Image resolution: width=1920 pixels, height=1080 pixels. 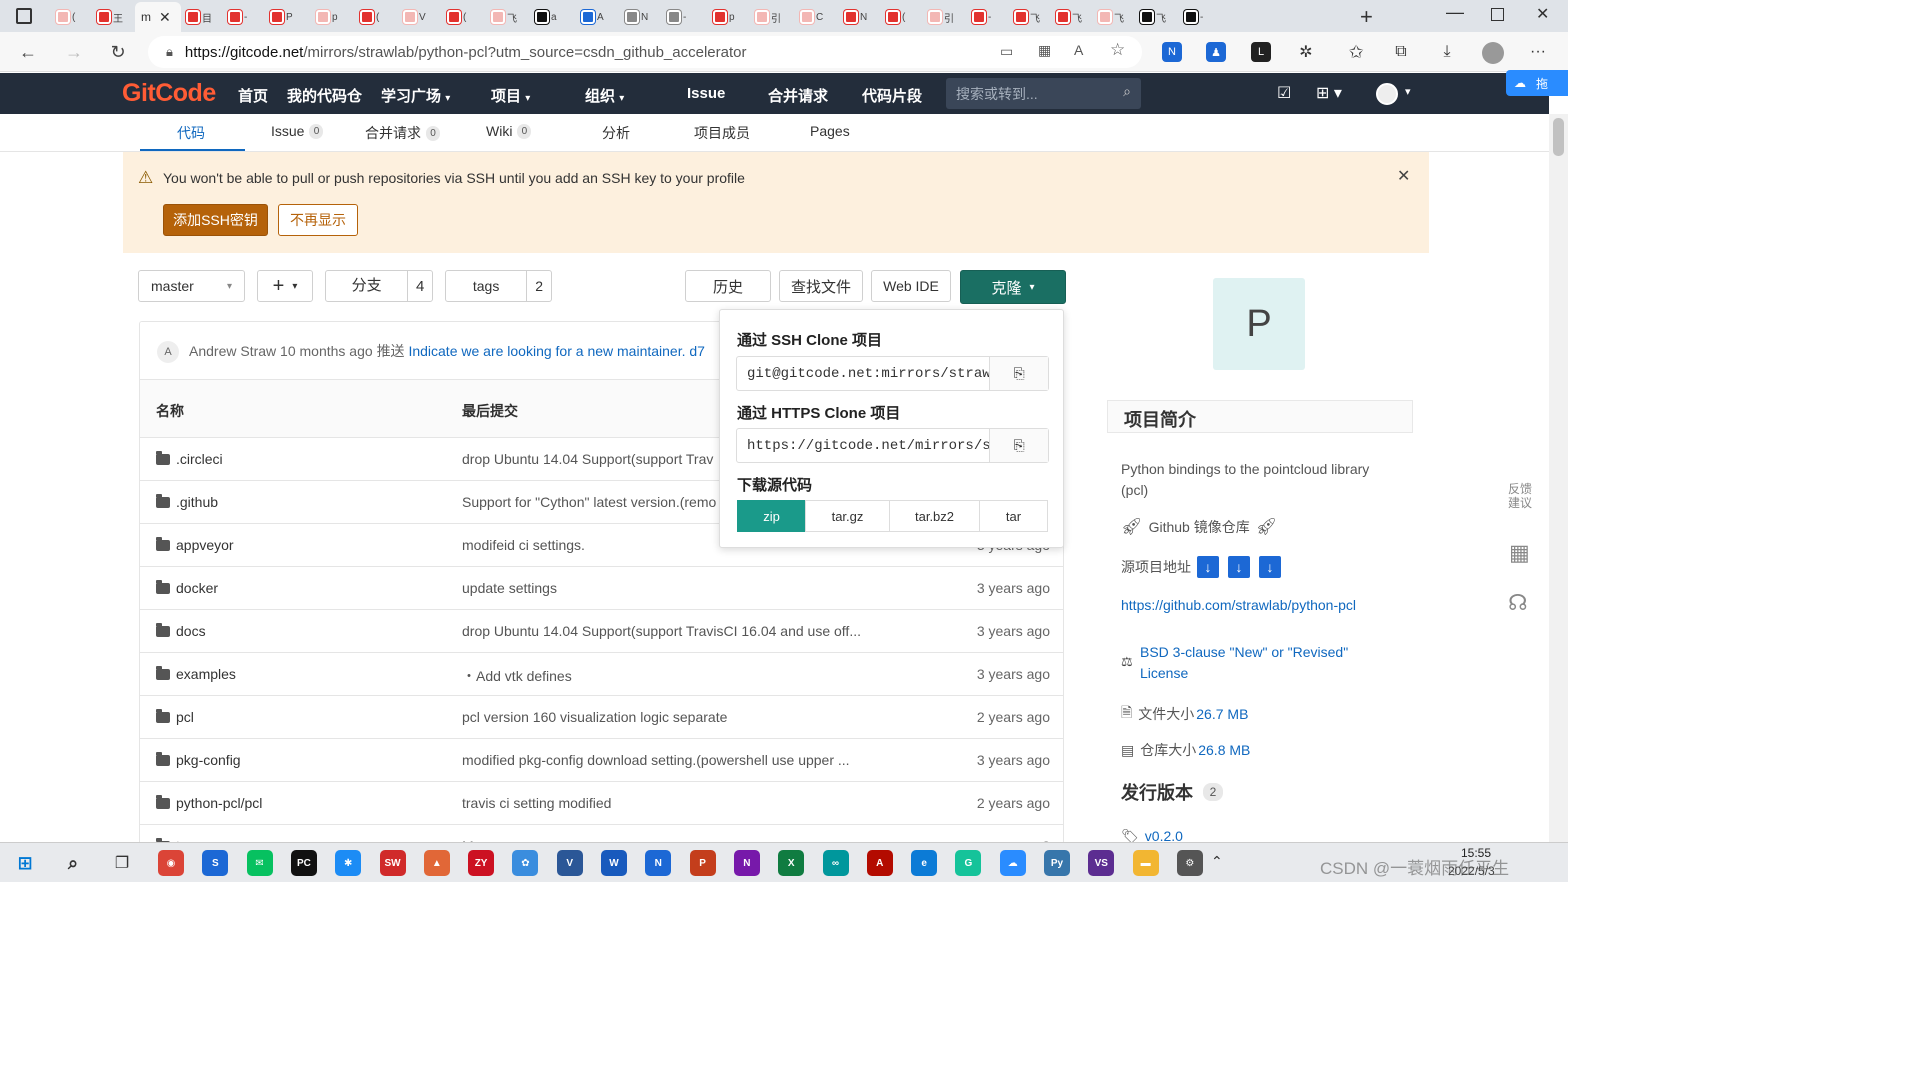 I want to click on extension-ne-icon: N, so click(x=1172, y=52).